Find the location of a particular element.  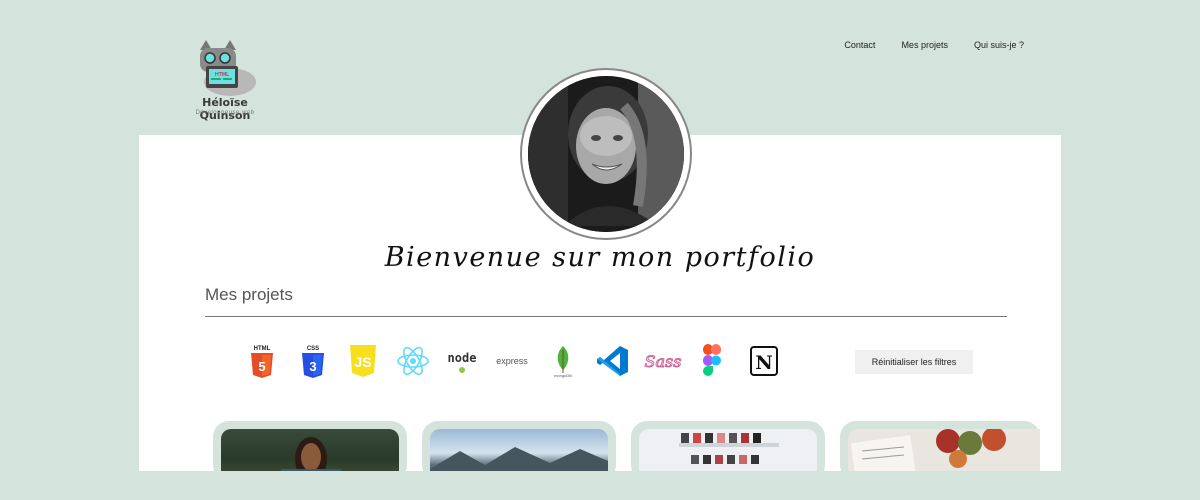

filter-vscode is located at coordinates (613, 361).